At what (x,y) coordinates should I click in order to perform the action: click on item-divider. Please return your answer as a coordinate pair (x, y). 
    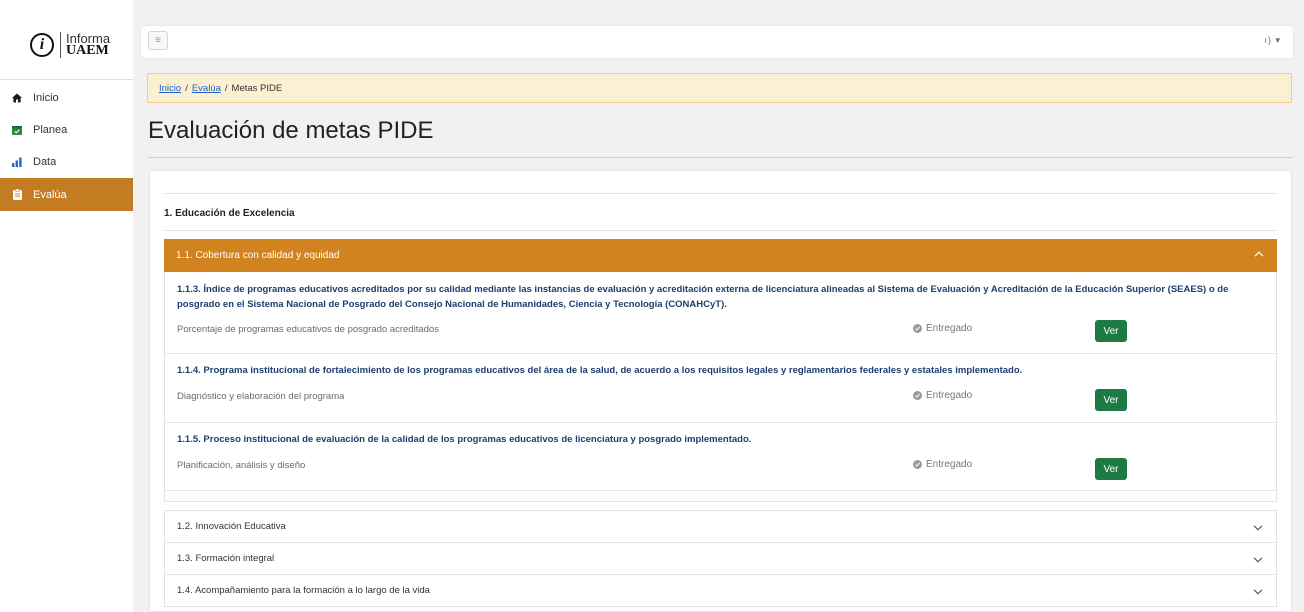
    Looking at the image, I should click on (720, 490).